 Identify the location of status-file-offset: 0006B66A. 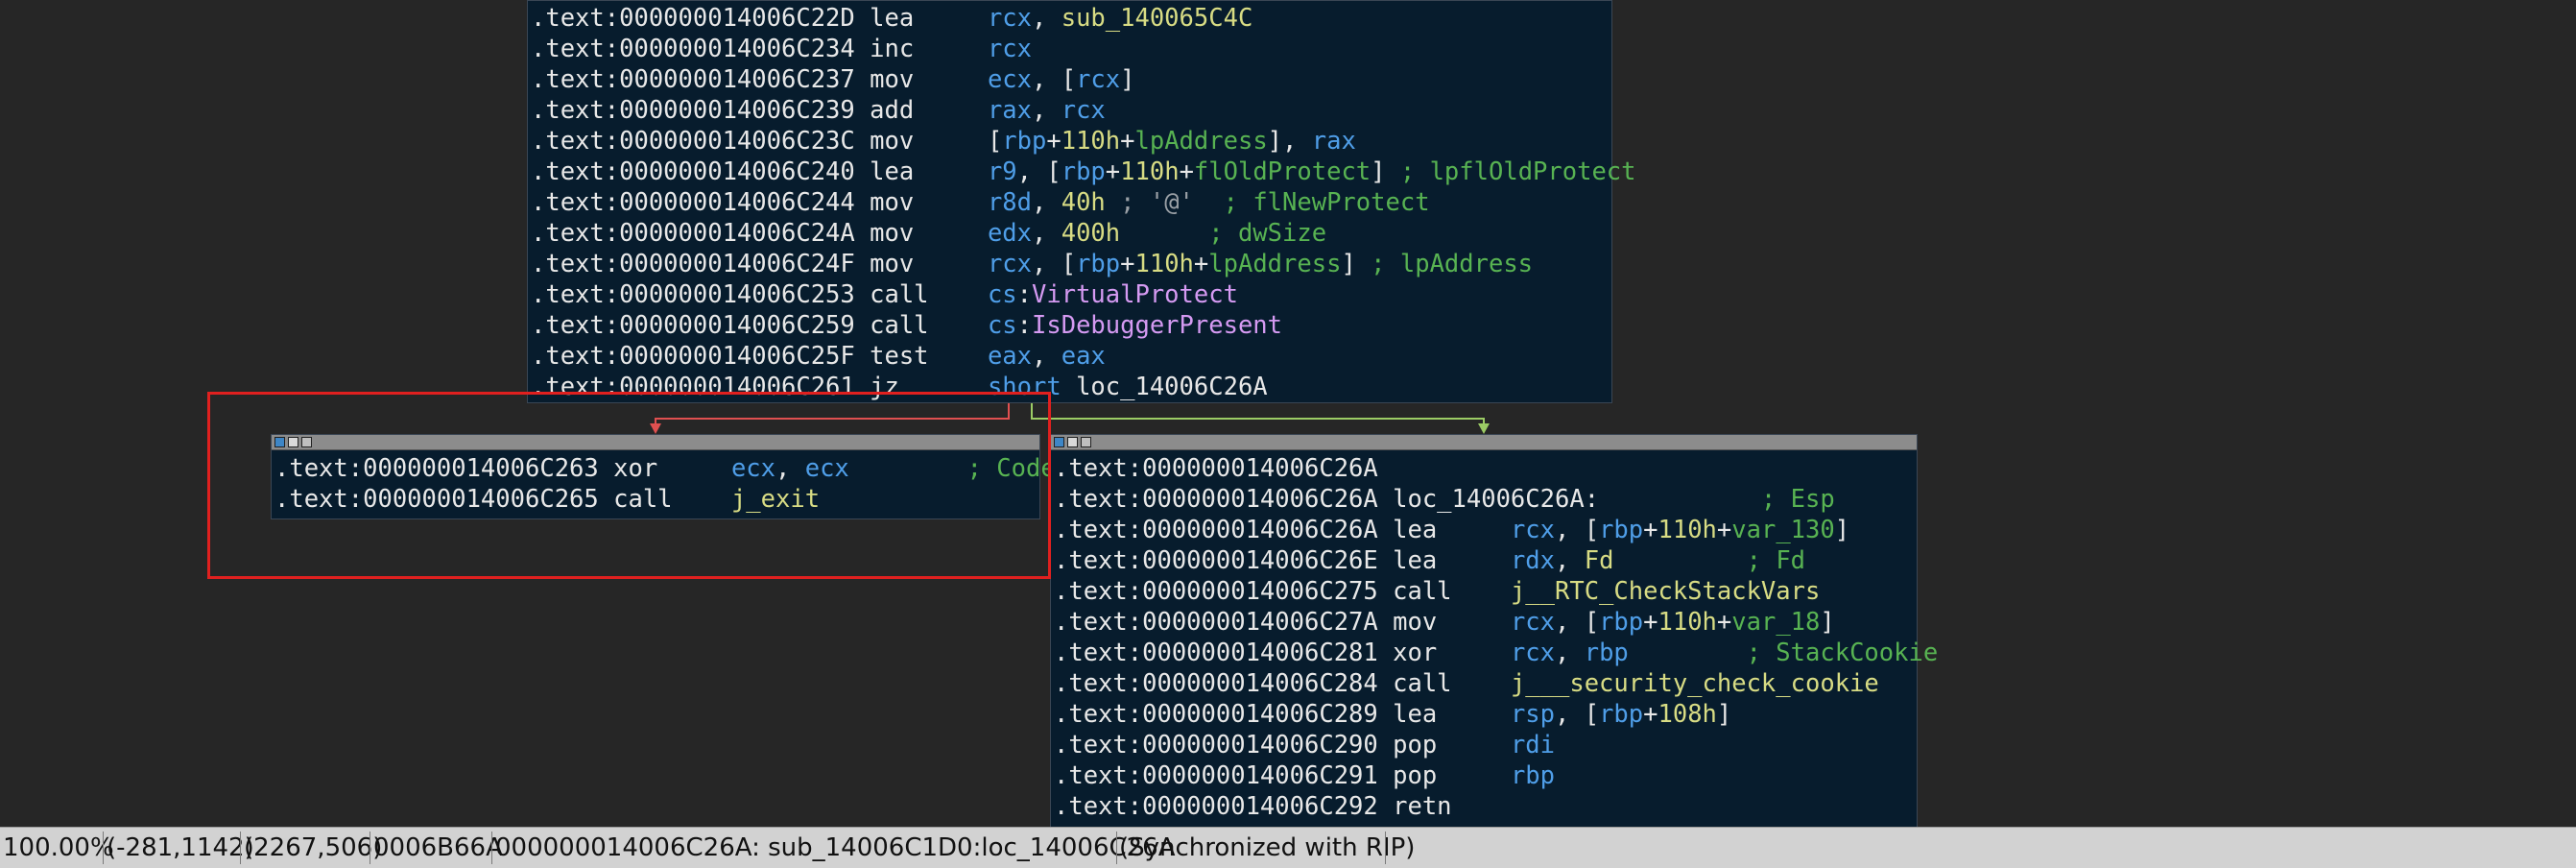
(438, 847).